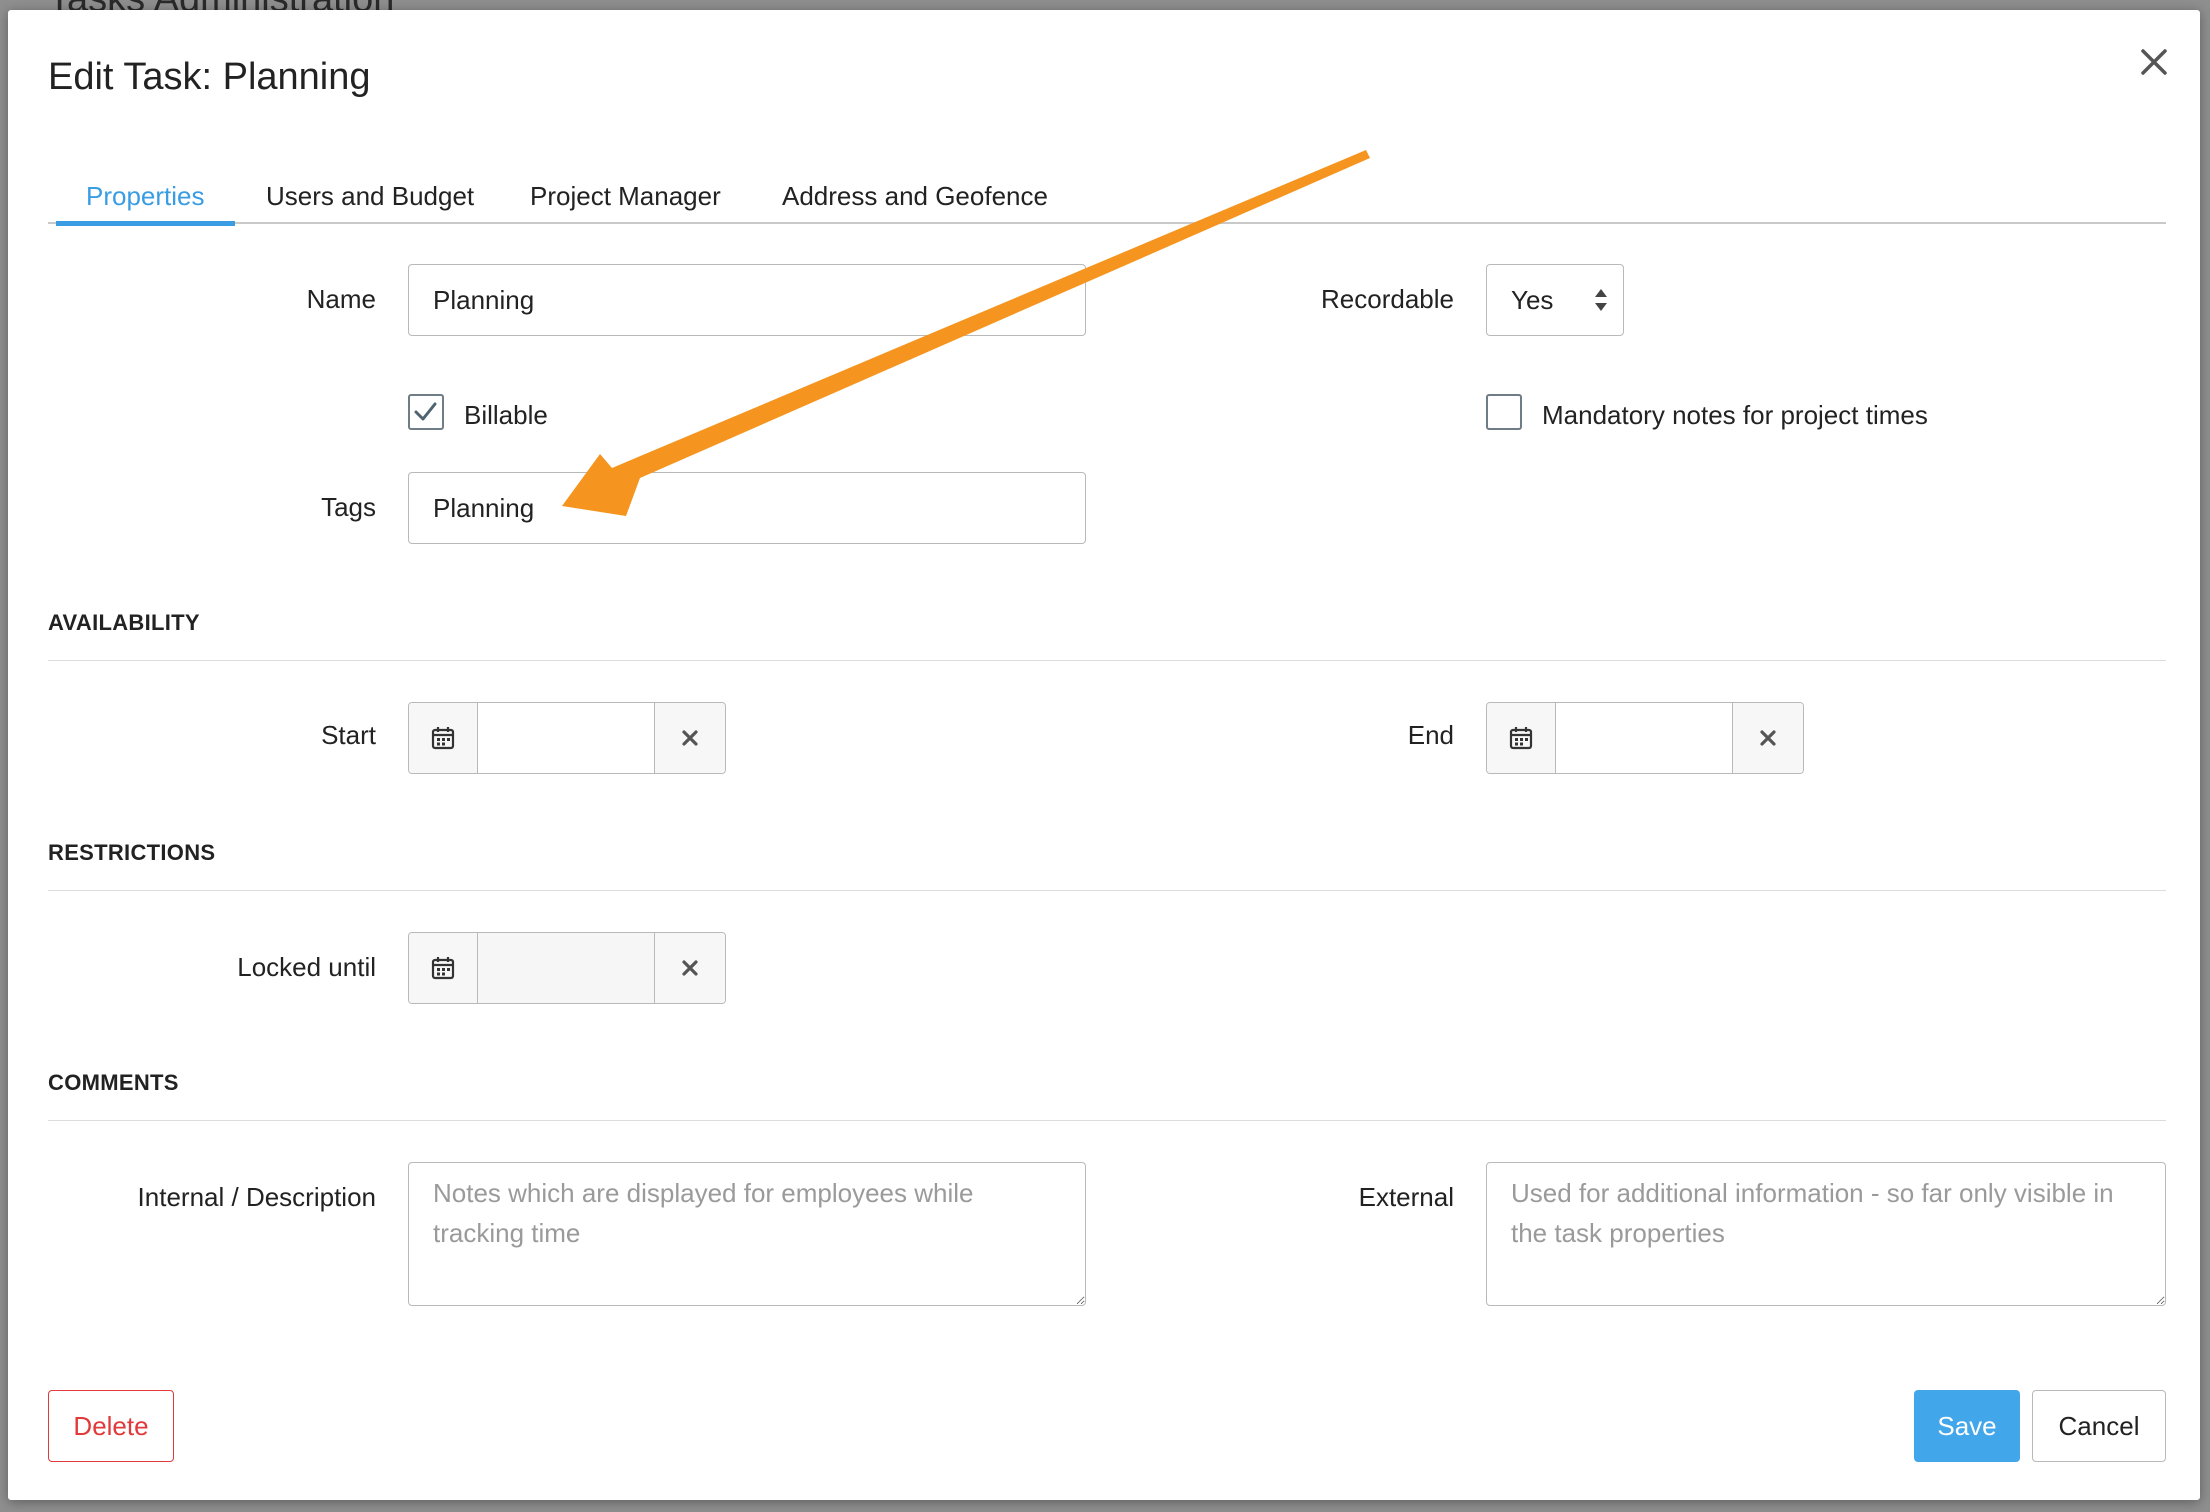 This screenshot has width=2210, height=1512. Describe the element at coordinates (1601, 300) in the screenshot. I see `select-arrows-icon` at that location.